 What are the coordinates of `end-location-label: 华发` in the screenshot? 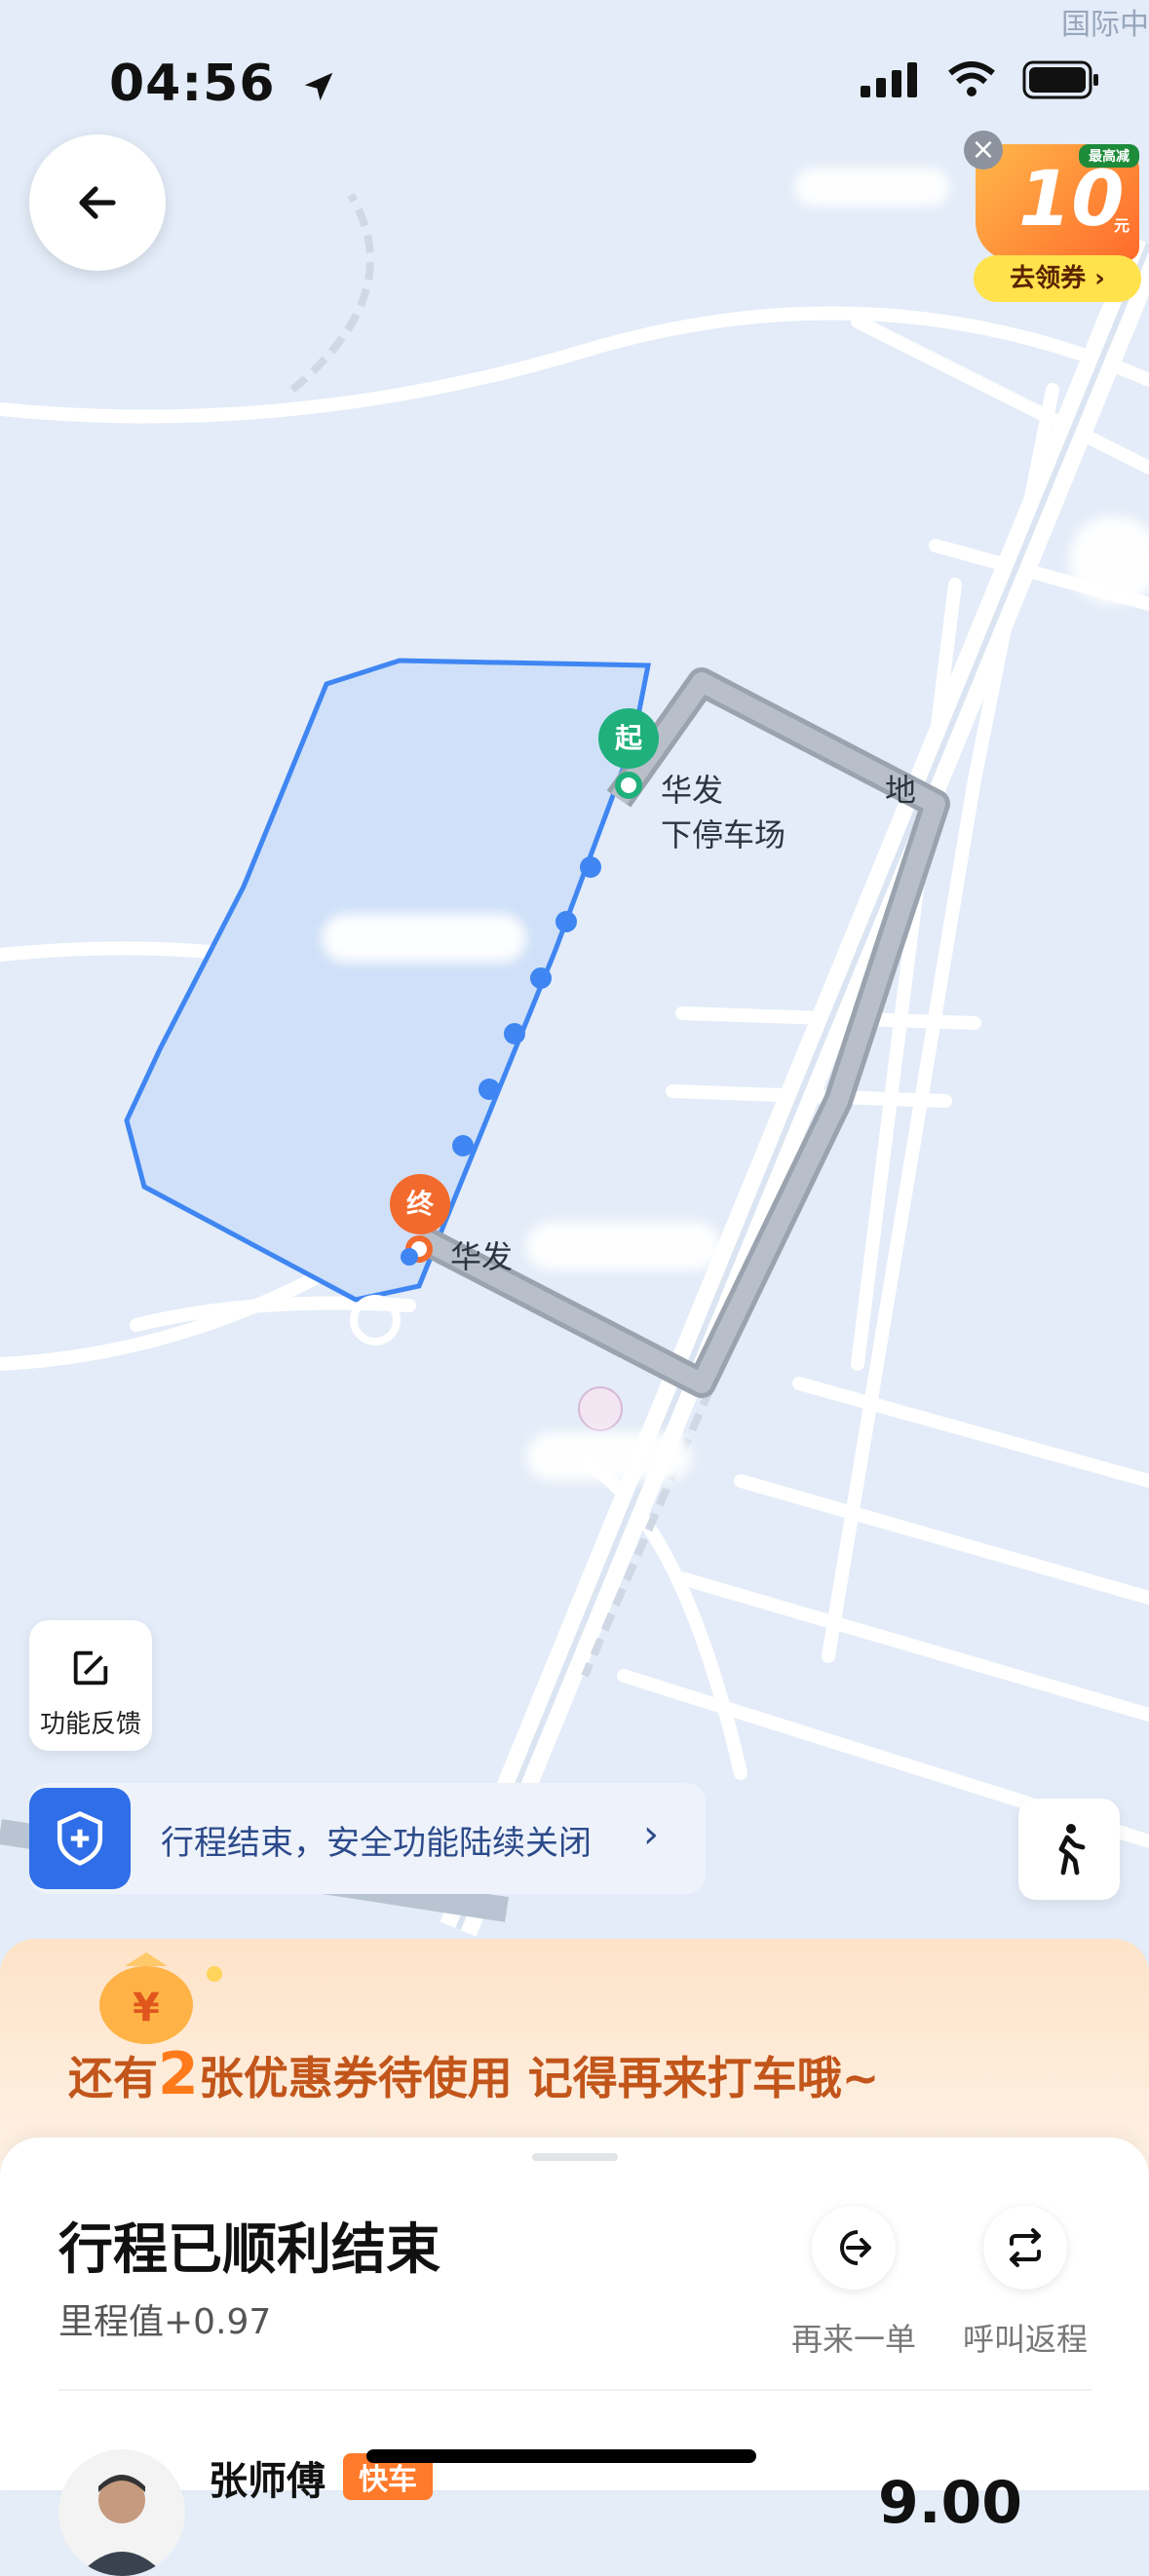 It's located at (482, 1256).